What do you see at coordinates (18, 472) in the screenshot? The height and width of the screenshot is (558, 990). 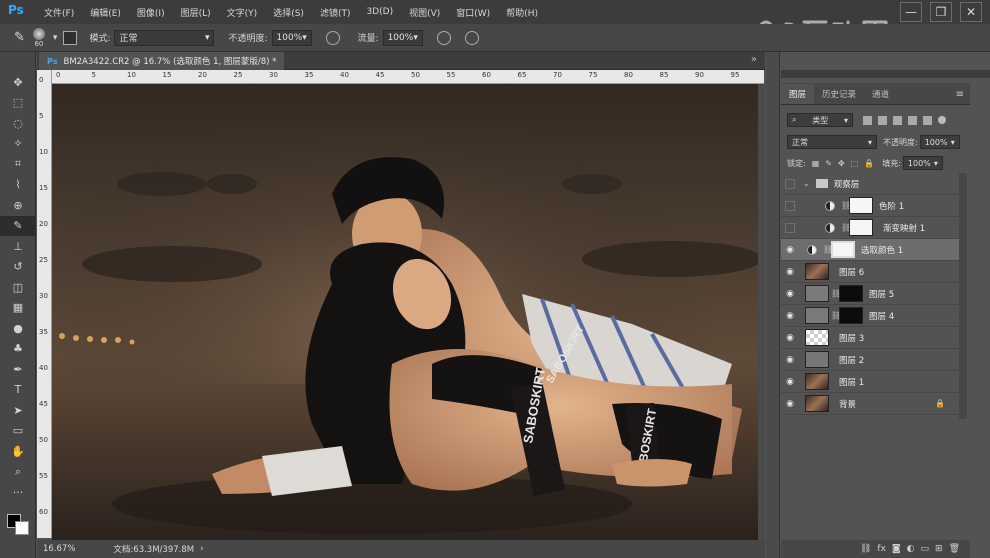 I see `zoom-tool-icon: ⌕` at bounding box center [18, 472].